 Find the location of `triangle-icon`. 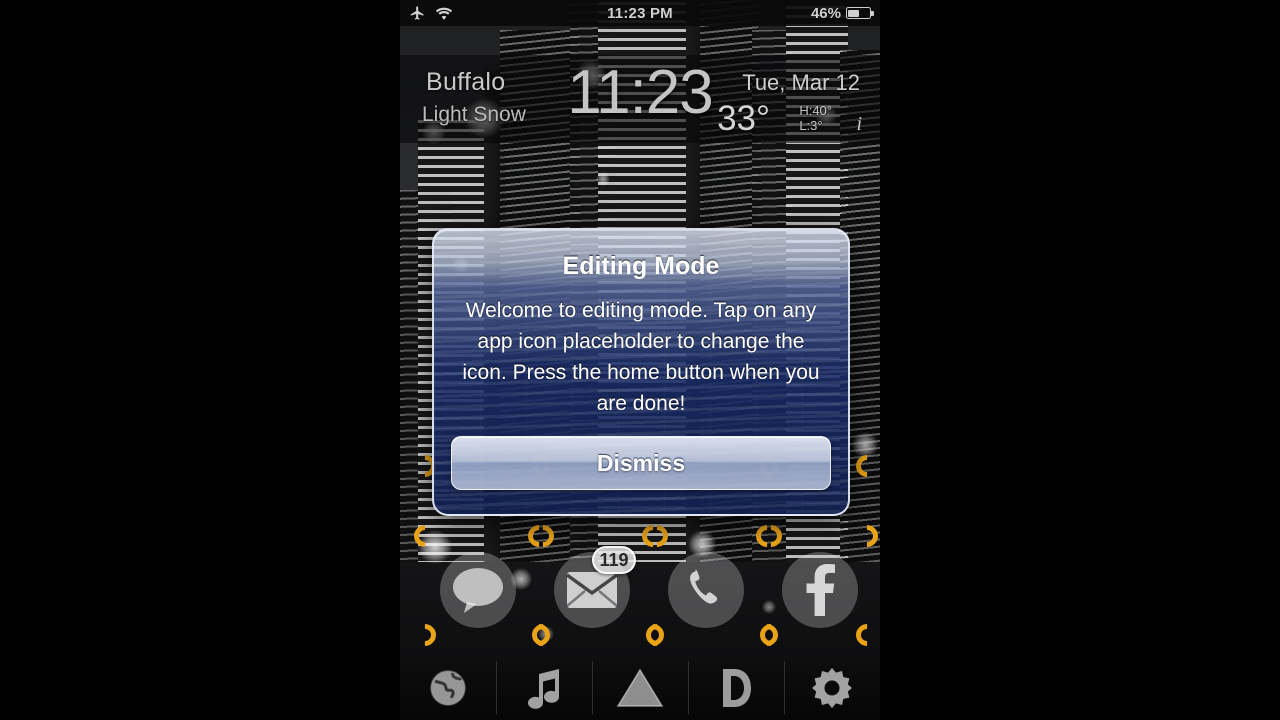

triangle-icon is located at coordinates (640, 687).